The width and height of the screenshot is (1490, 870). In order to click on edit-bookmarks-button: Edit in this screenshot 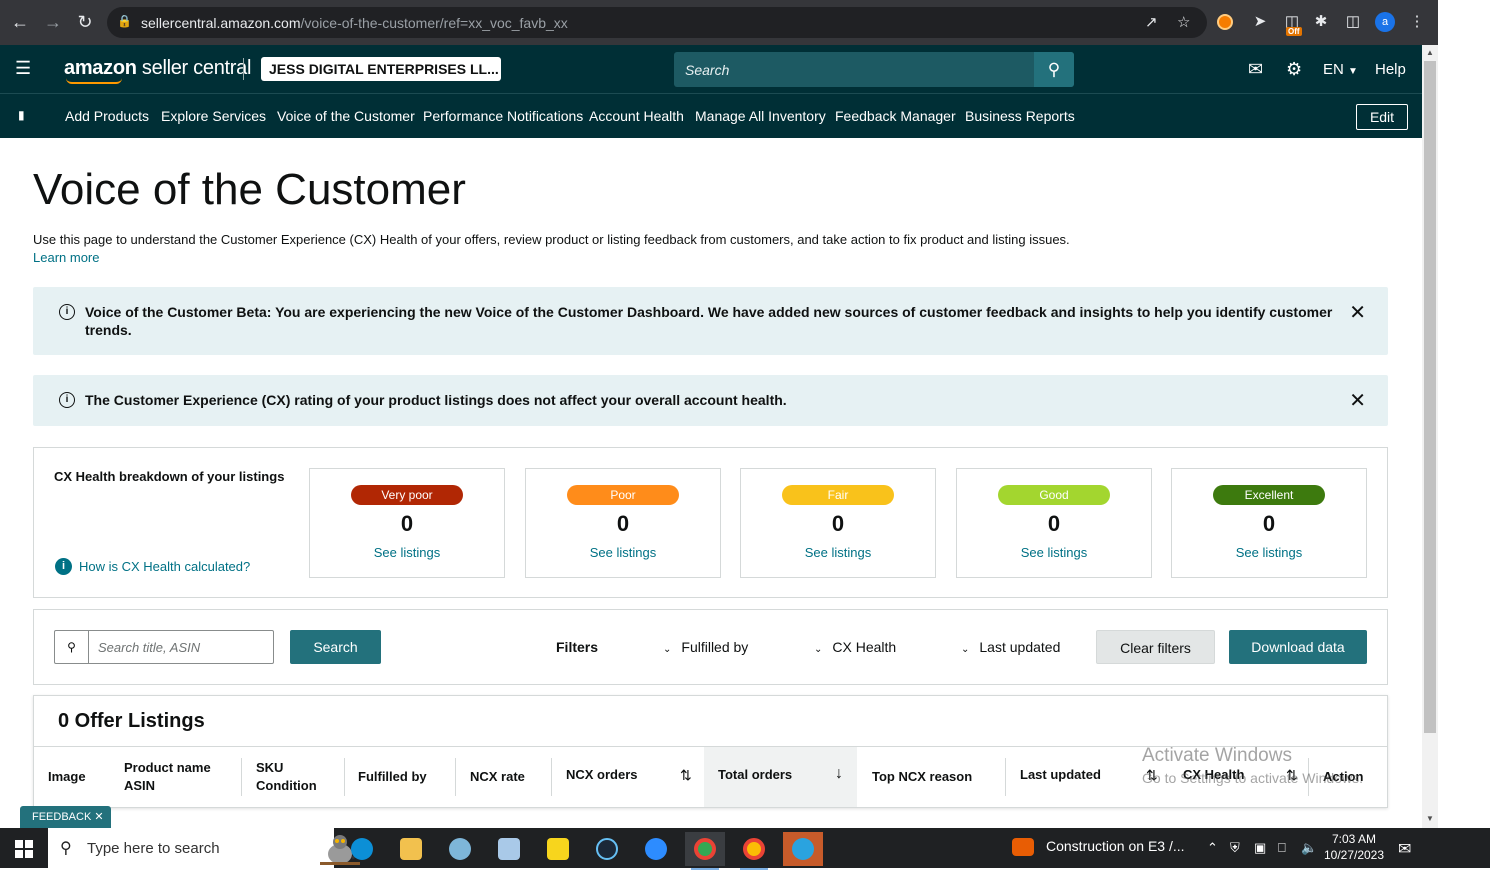, I will do `click(1382, 117)`.